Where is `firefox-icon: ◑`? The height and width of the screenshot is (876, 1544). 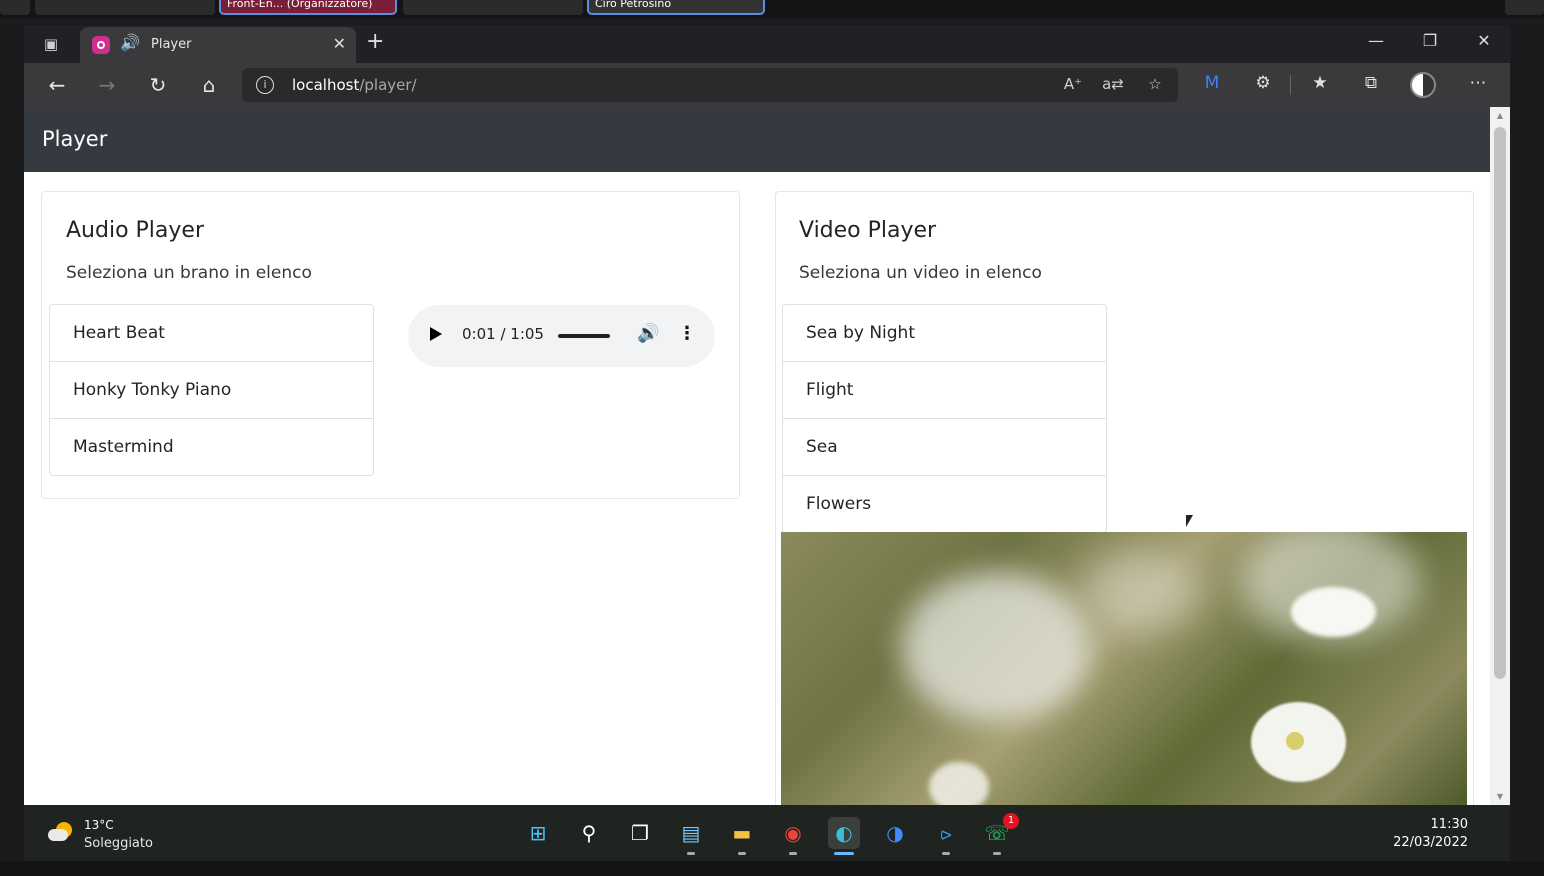
firefox-icon: ◑ is located at coordinates (895, 833).